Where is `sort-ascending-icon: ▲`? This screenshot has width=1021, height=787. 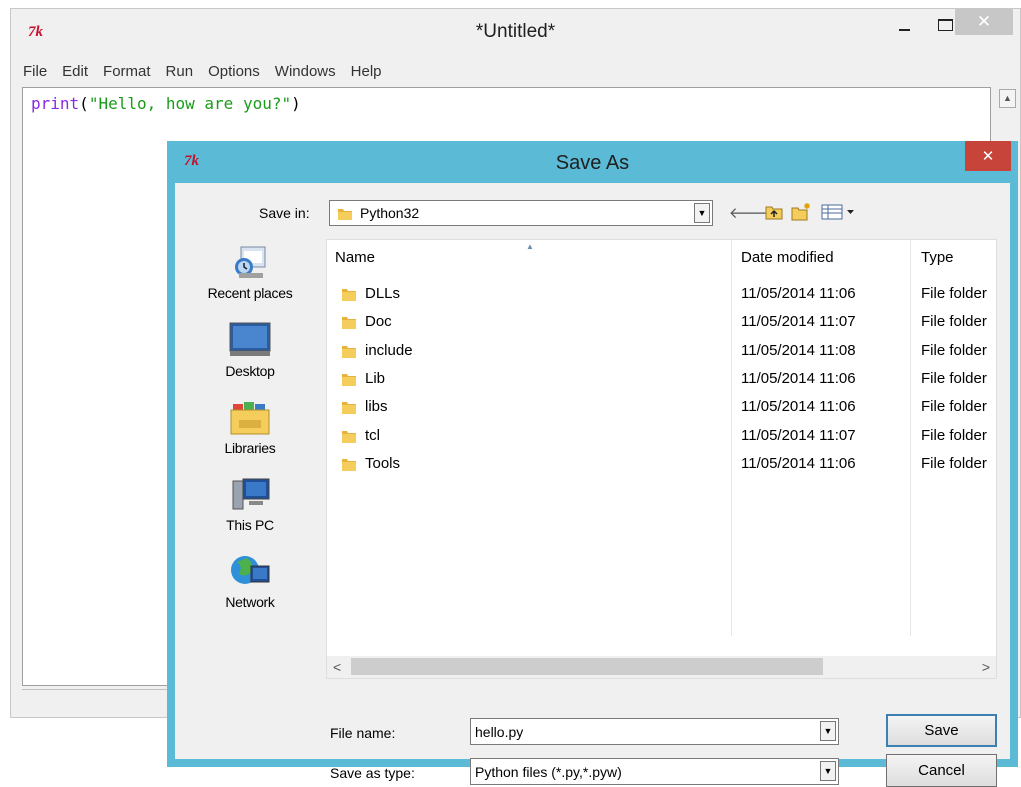 sort-ascending-icon: ▲ is located at coordinates (530, 246).